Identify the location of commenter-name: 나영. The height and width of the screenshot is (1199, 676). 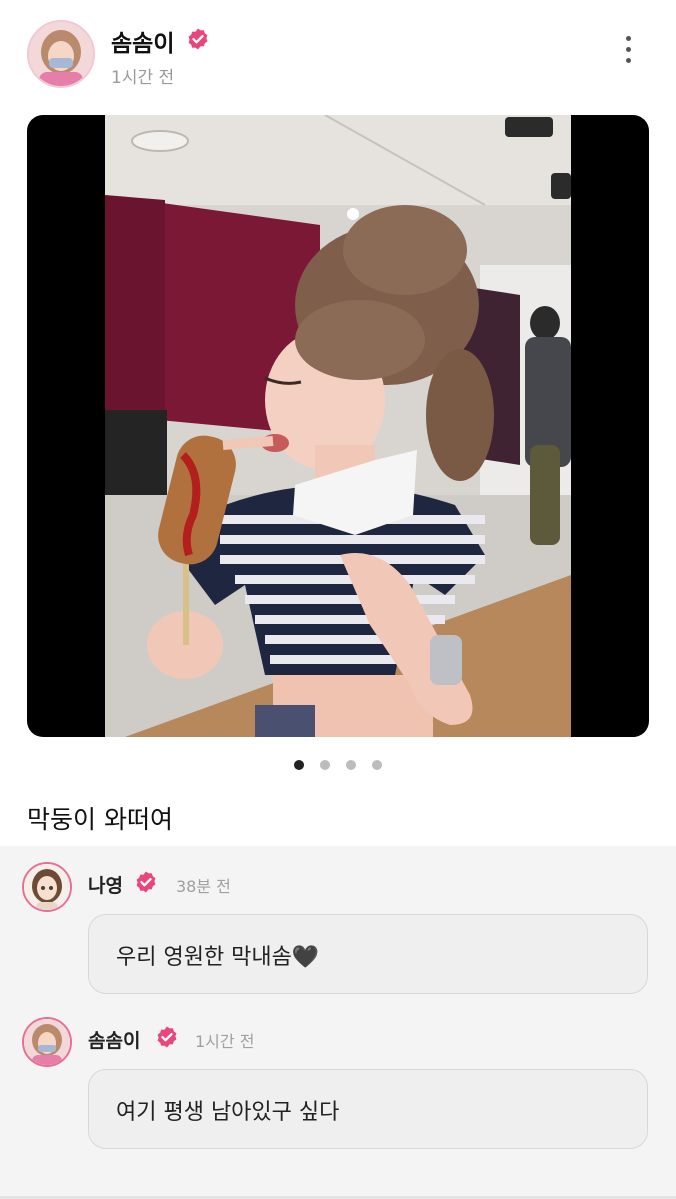
(105, 884).